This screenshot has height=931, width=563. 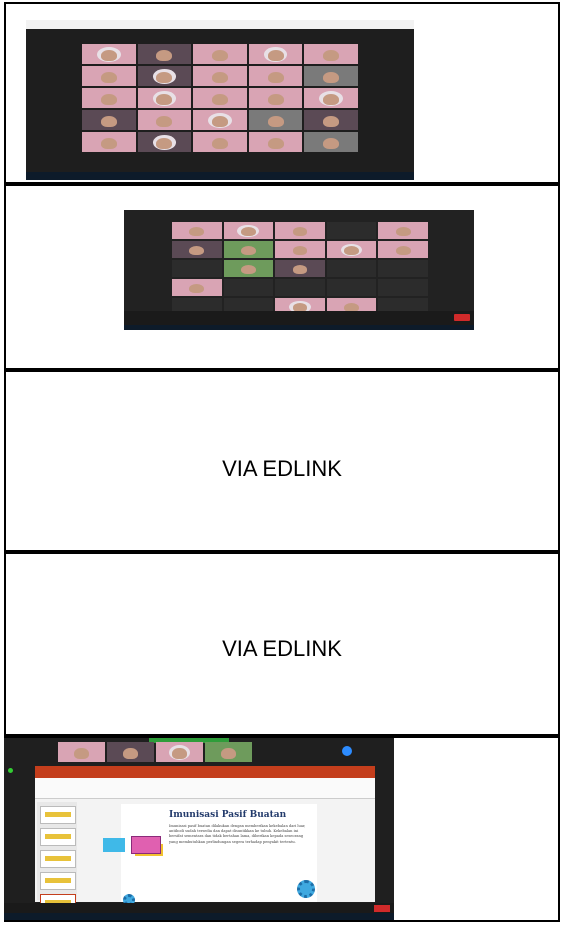 I want to click on window-titlebar, so click(x=220, y=24).